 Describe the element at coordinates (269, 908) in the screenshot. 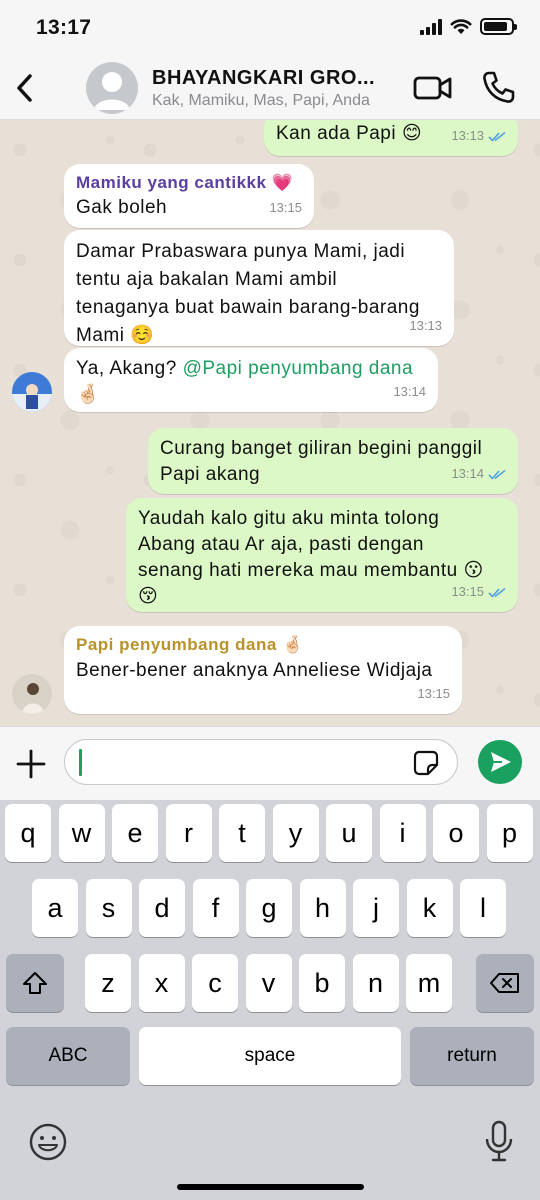

I see `key-g: g` at that location.